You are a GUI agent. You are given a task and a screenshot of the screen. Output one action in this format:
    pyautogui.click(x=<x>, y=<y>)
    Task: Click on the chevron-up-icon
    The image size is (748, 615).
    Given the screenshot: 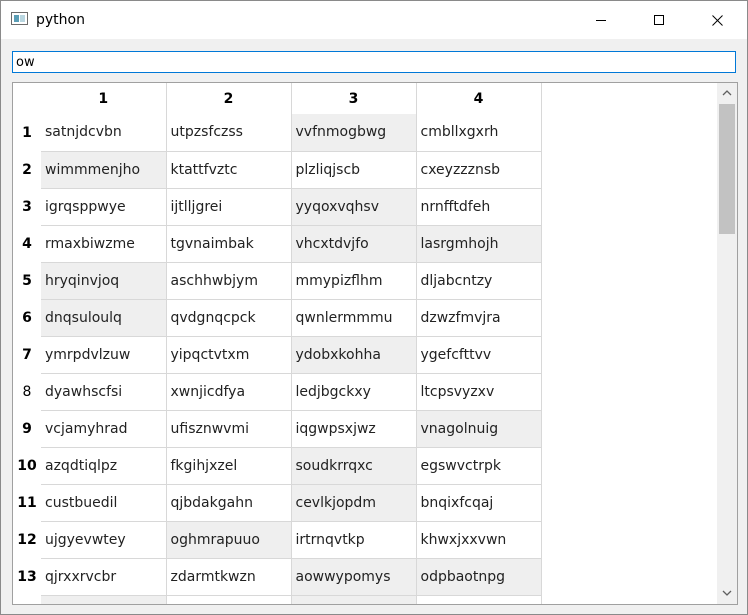 What is the action you would take?
    pyautogui.click(x=727, y=93)
    